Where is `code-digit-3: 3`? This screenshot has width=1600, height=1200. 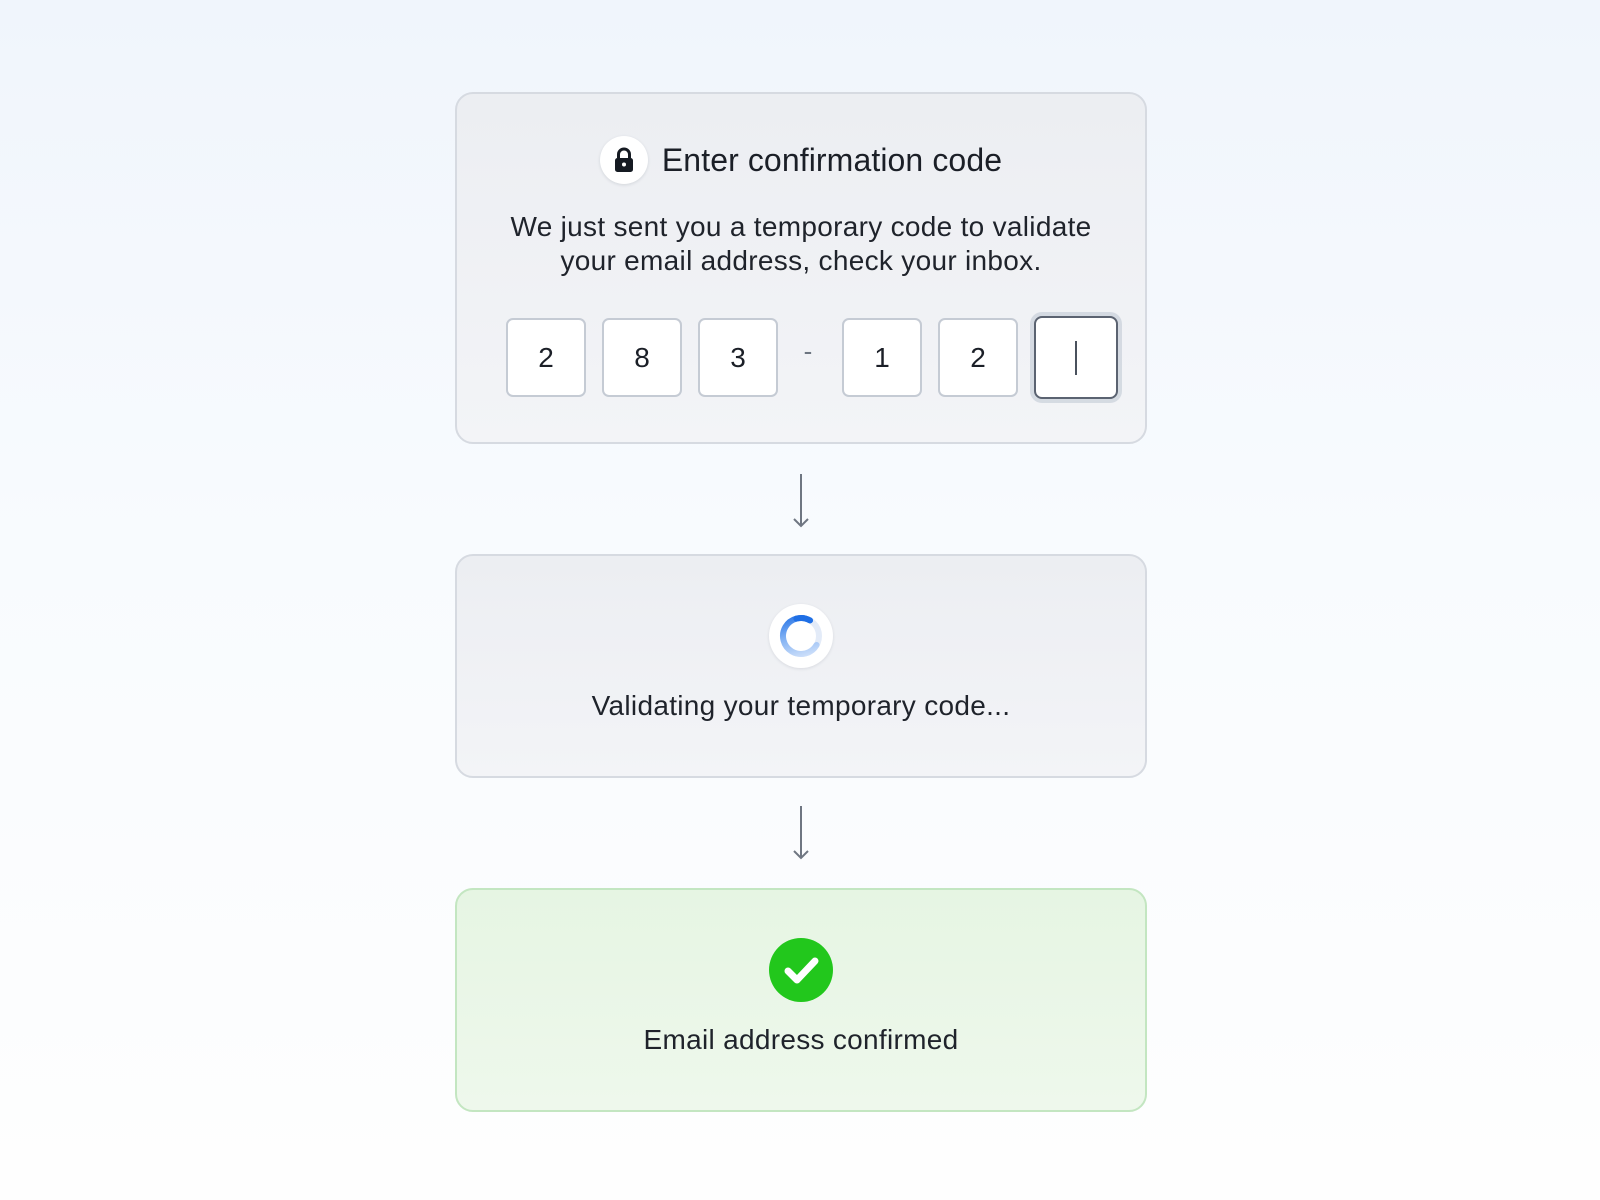 code-digit-3: 3 is located at coordinates (738, 357).